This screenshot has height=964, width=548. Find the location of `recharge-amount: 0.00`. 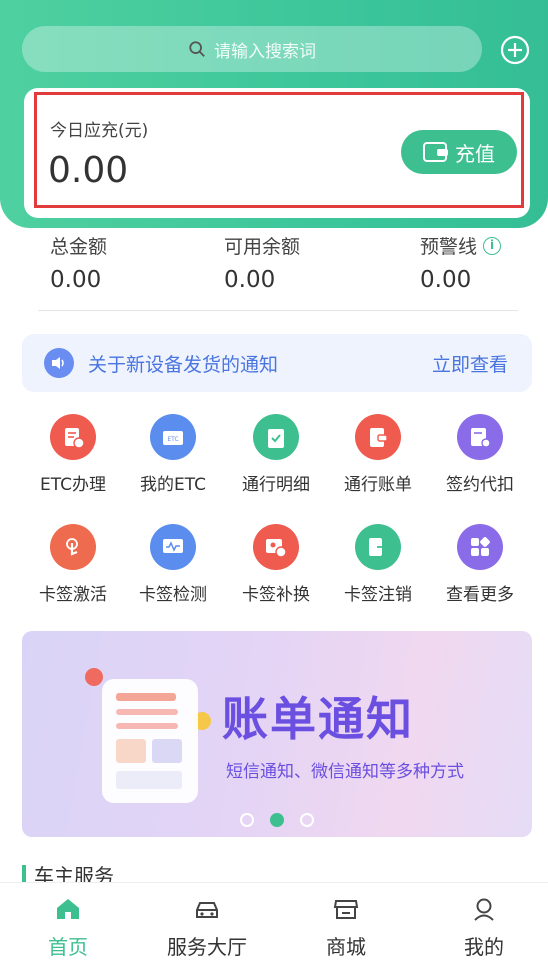

recharge-amount: 0.00 is located at coordinates (88, 170).